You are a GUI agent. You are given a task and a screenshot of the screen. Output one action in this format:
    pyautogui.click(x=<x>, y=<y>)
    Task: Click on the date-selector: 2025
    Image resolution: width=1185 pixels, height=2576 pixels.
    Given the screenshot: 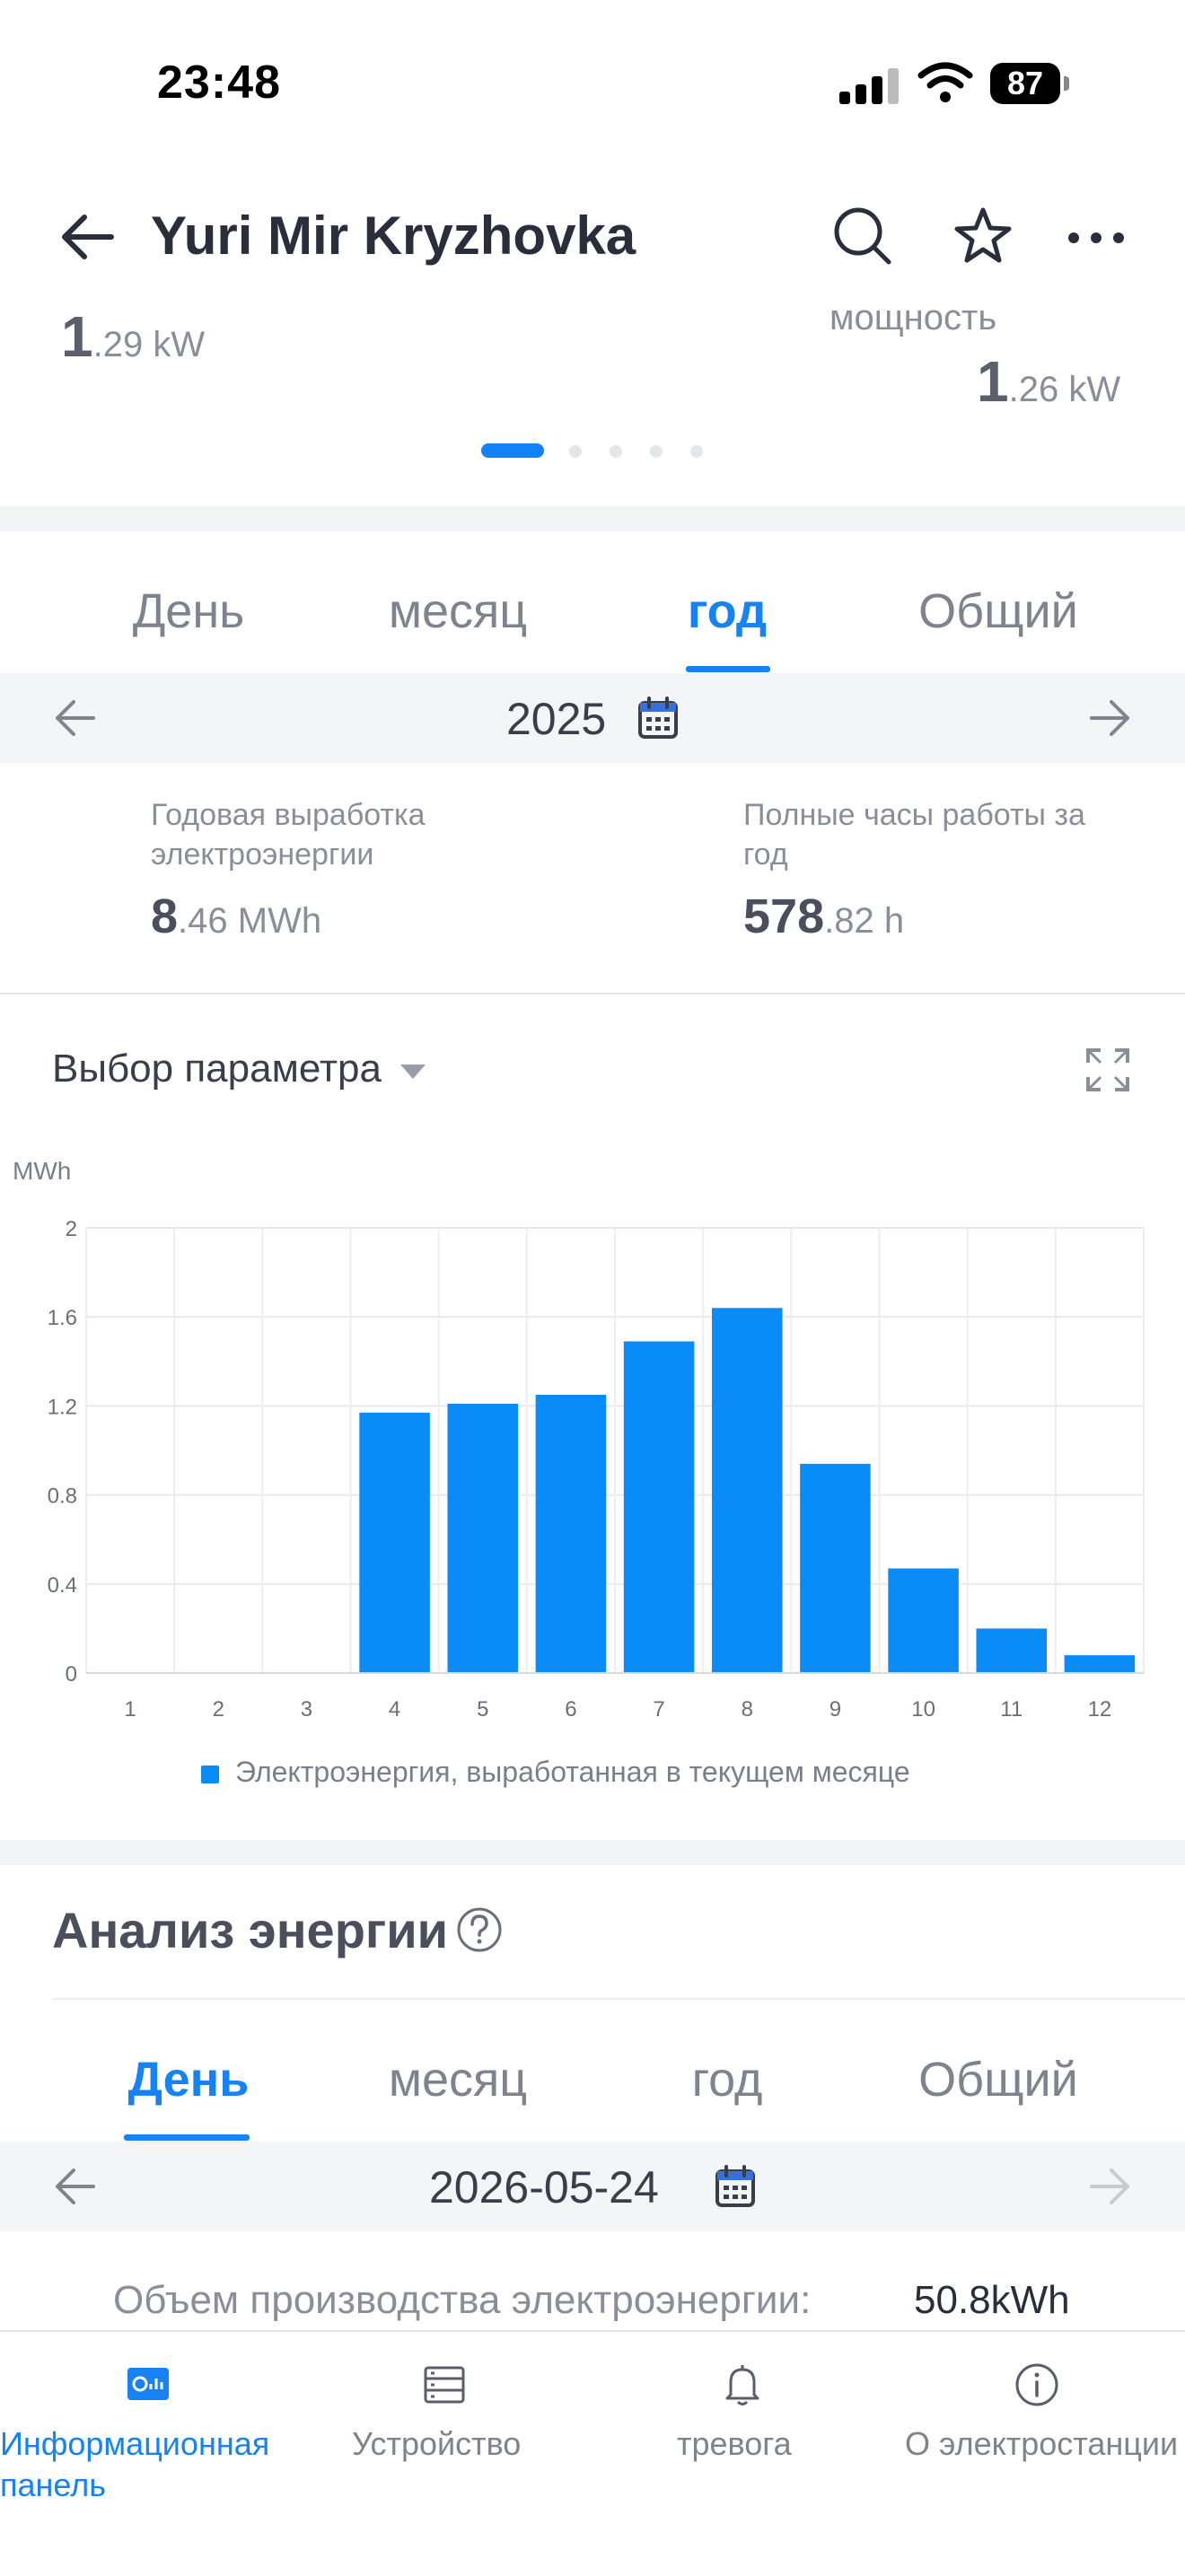 What is the action you would take?
    pyautogui.click(x=592, y=718)
    